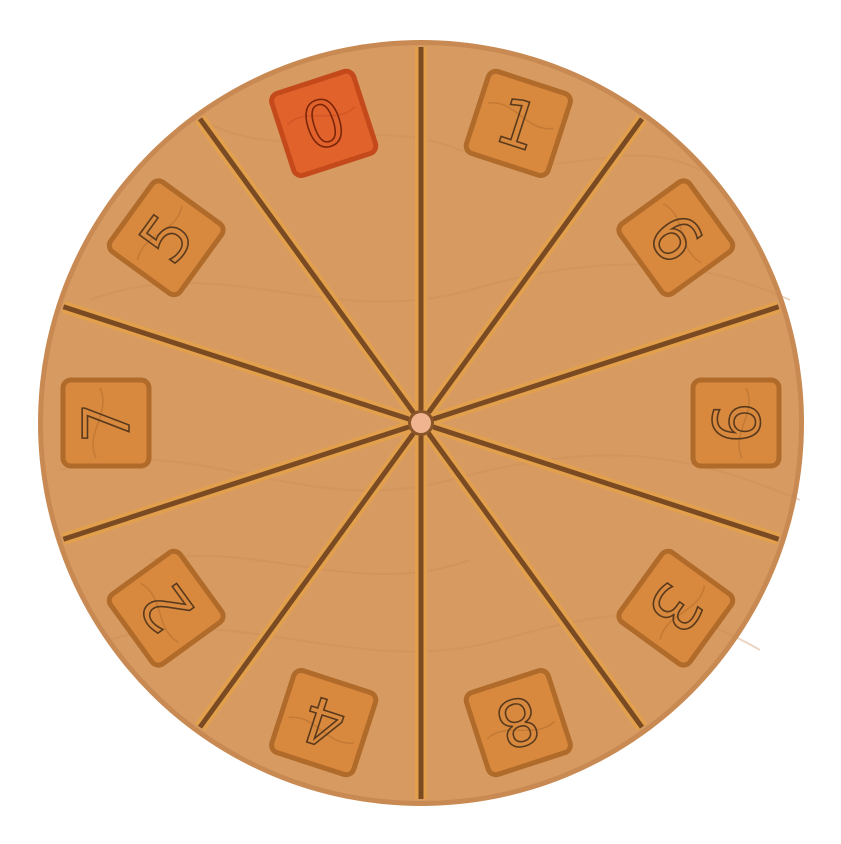 Image resolution: width=841 pixels, height=844 pixels. I want to click on tile-digit: 9, so click(734, 423).